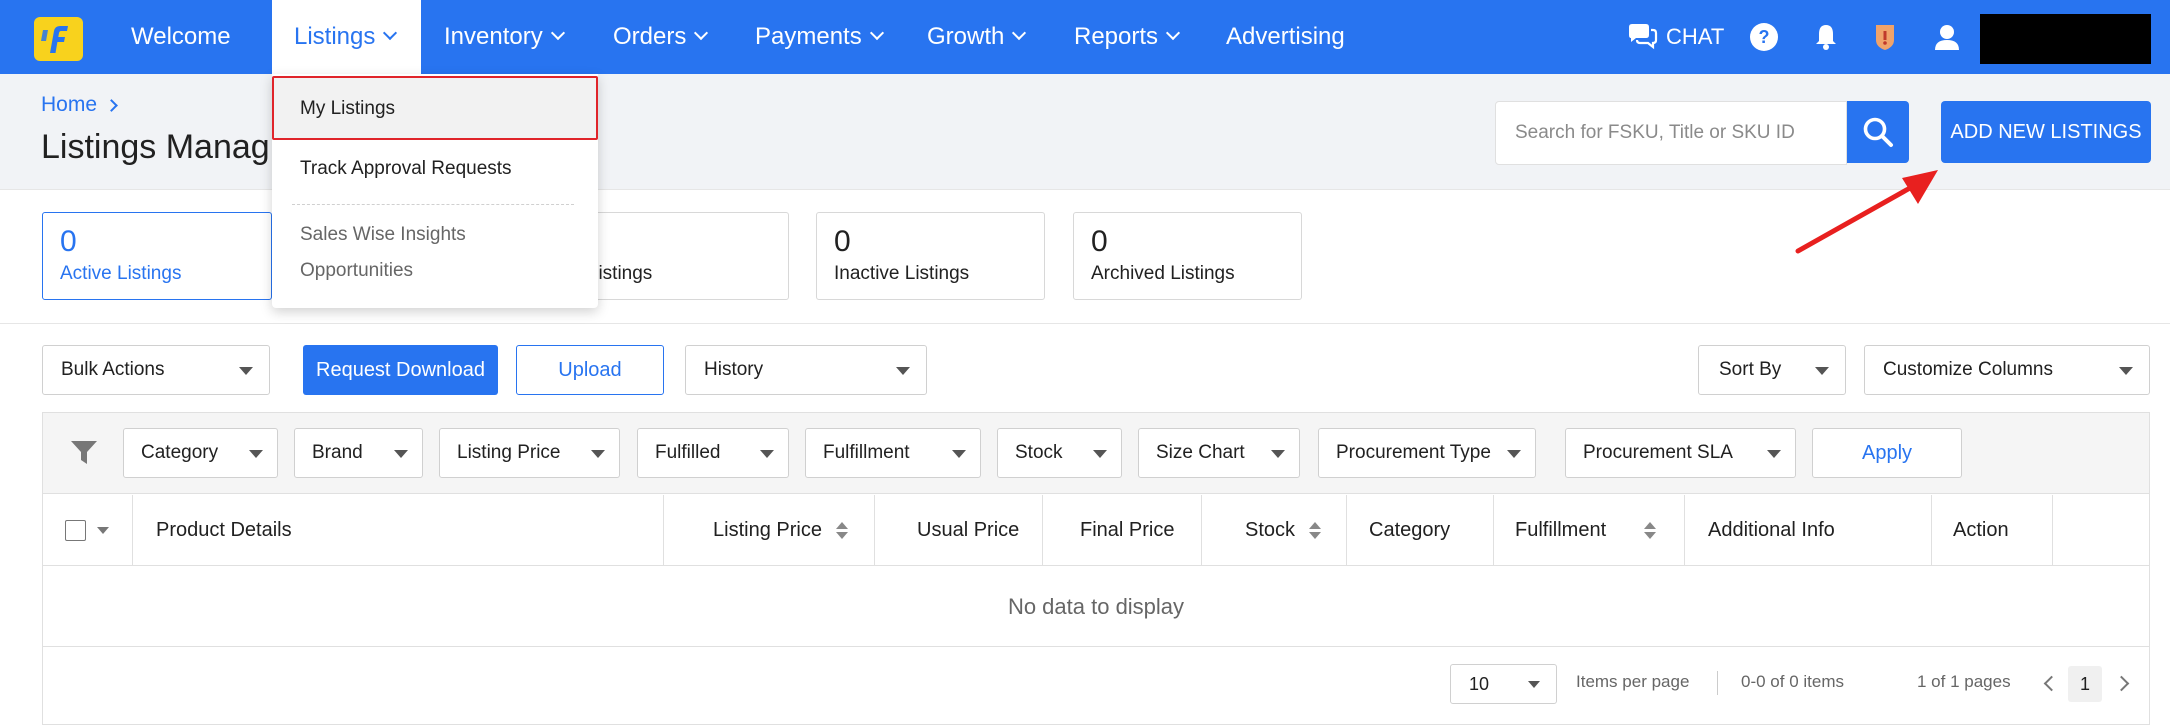  I want to click on page-title: Listings Management, so click(156, 147).